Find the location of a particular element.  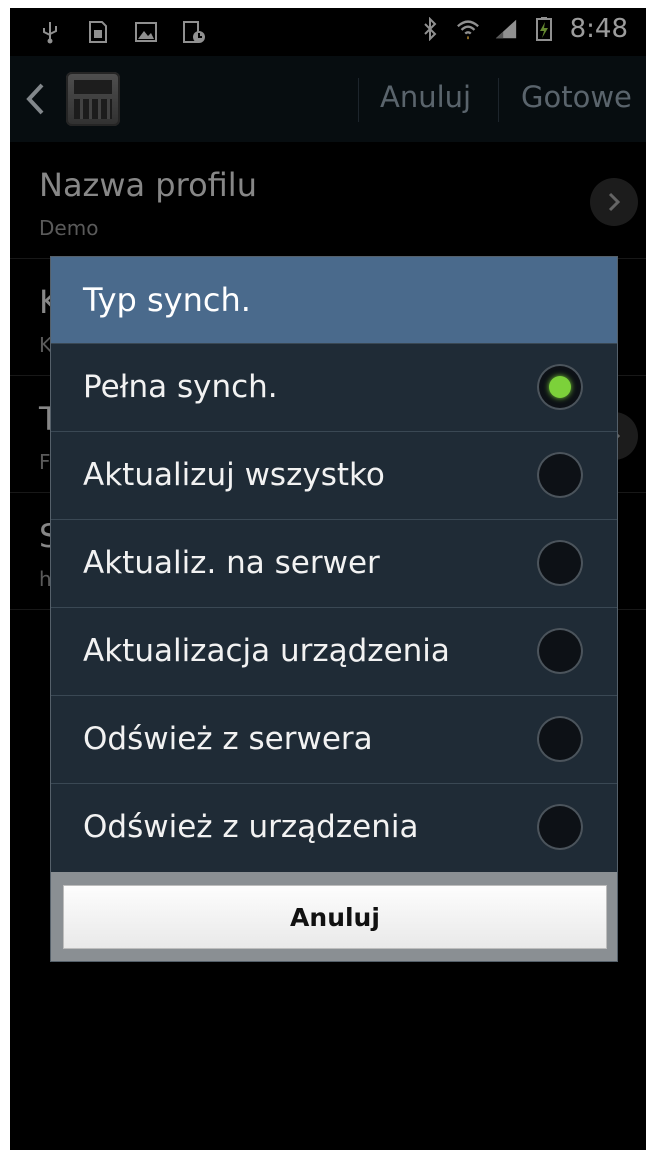

radio-option-refresh-from-device: Odśwież z urządzenia is located at coordinates (334, 827).